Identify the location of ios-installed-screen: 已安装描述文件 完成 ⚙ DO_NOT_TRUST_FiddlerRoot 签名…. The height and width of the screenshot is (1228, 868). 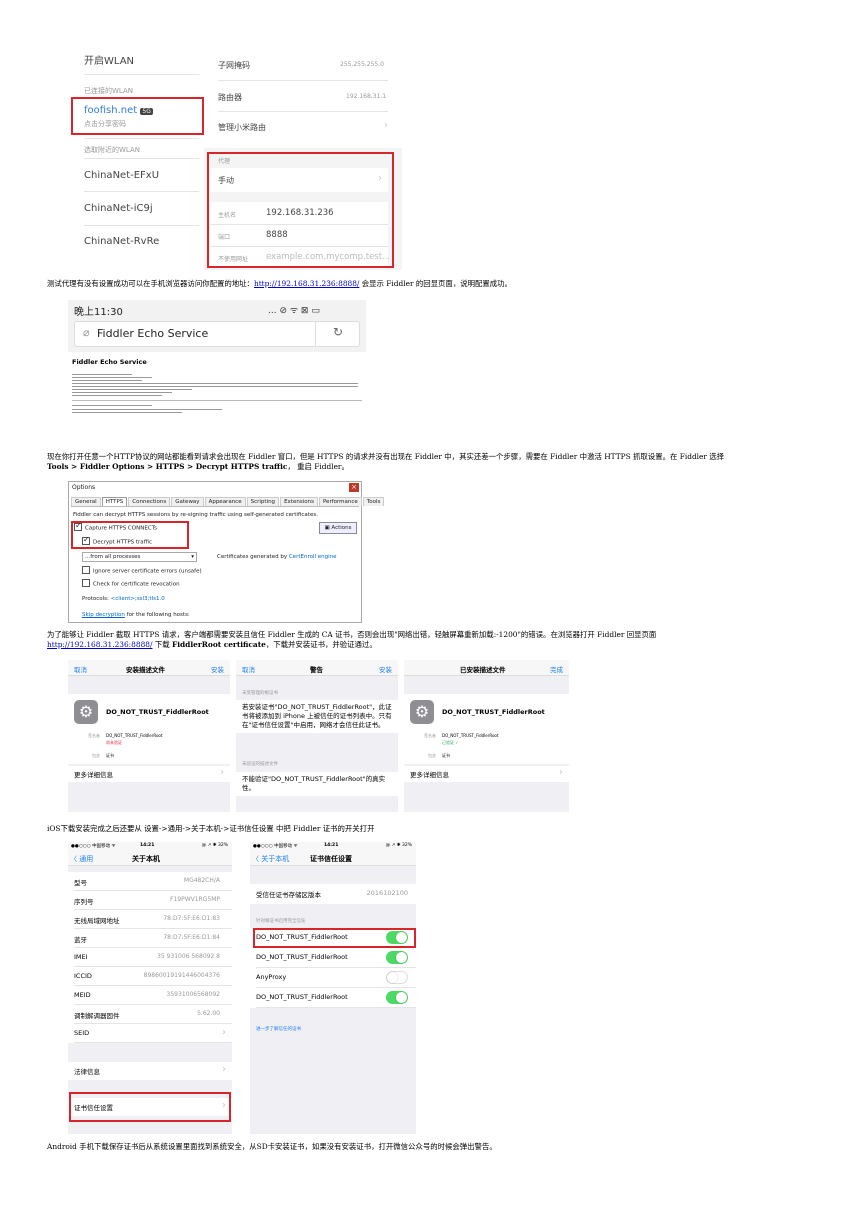
(486, 736).